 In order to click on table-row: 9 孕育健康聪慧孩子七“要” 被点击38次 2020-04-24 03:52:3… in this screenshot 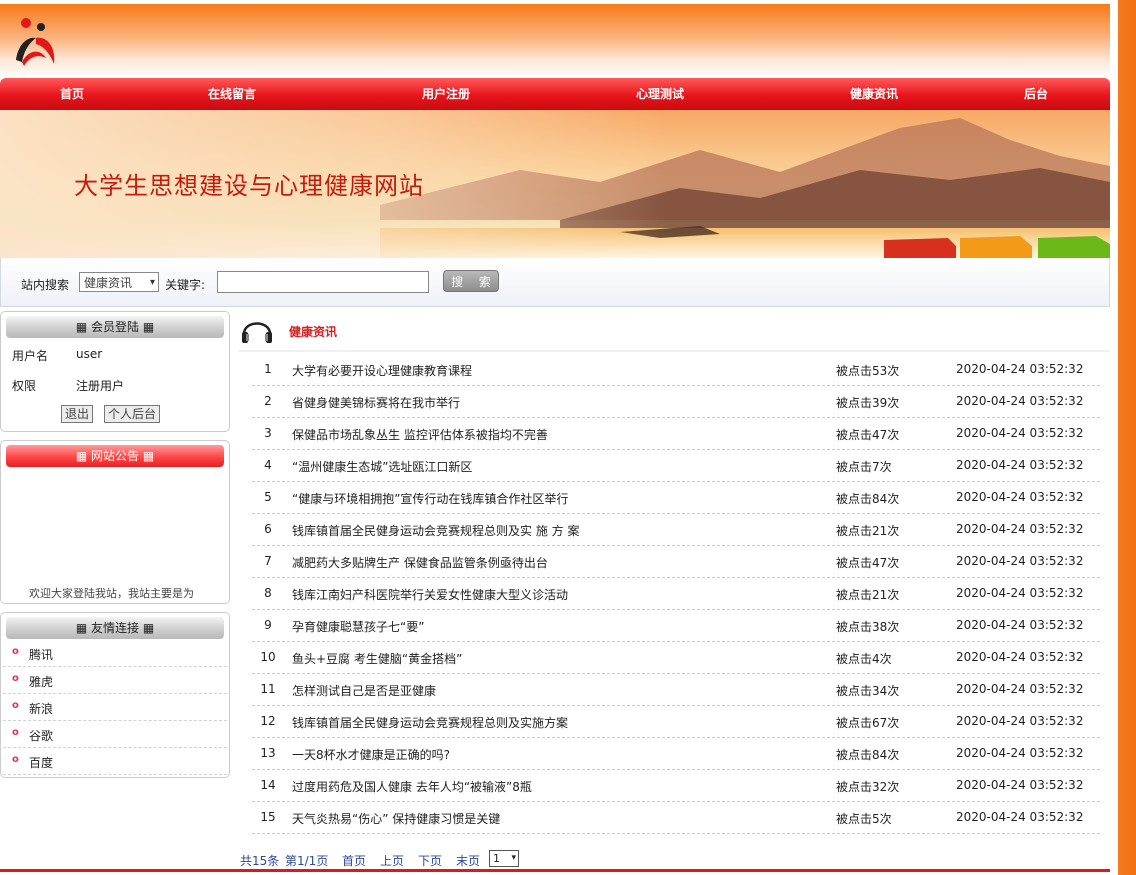, I will do `click(676, 625)`.